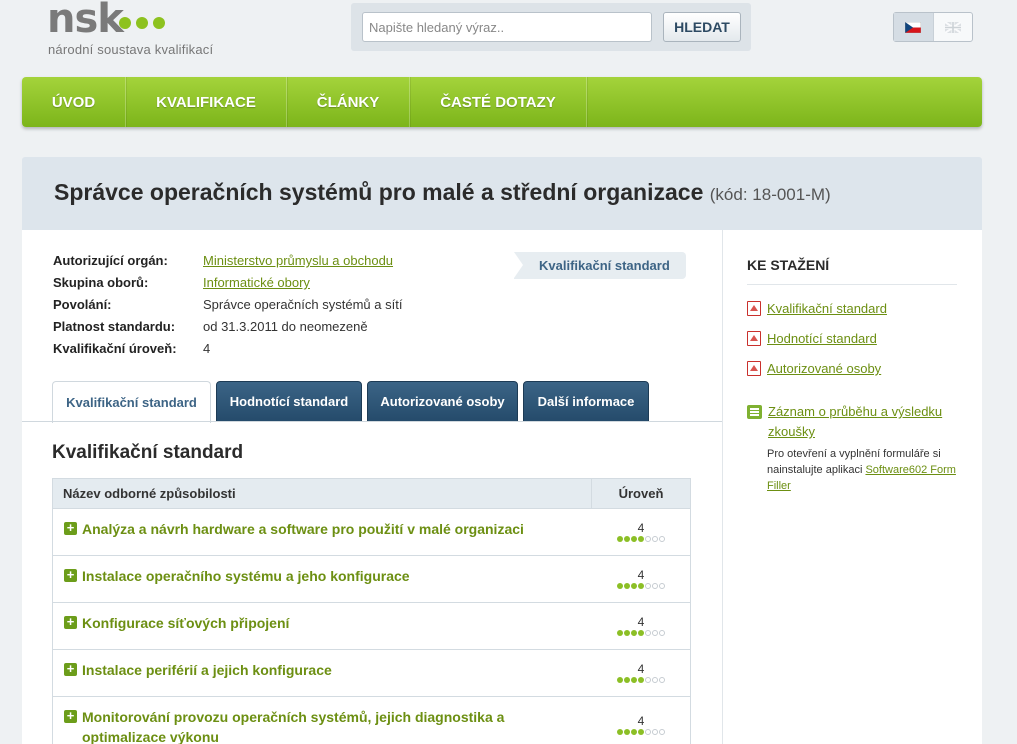 The width and height of the screenshot is (1017, 744). I want to click on nav-item-kvalifikace: KVALIFIKACE, so click(206, 102).